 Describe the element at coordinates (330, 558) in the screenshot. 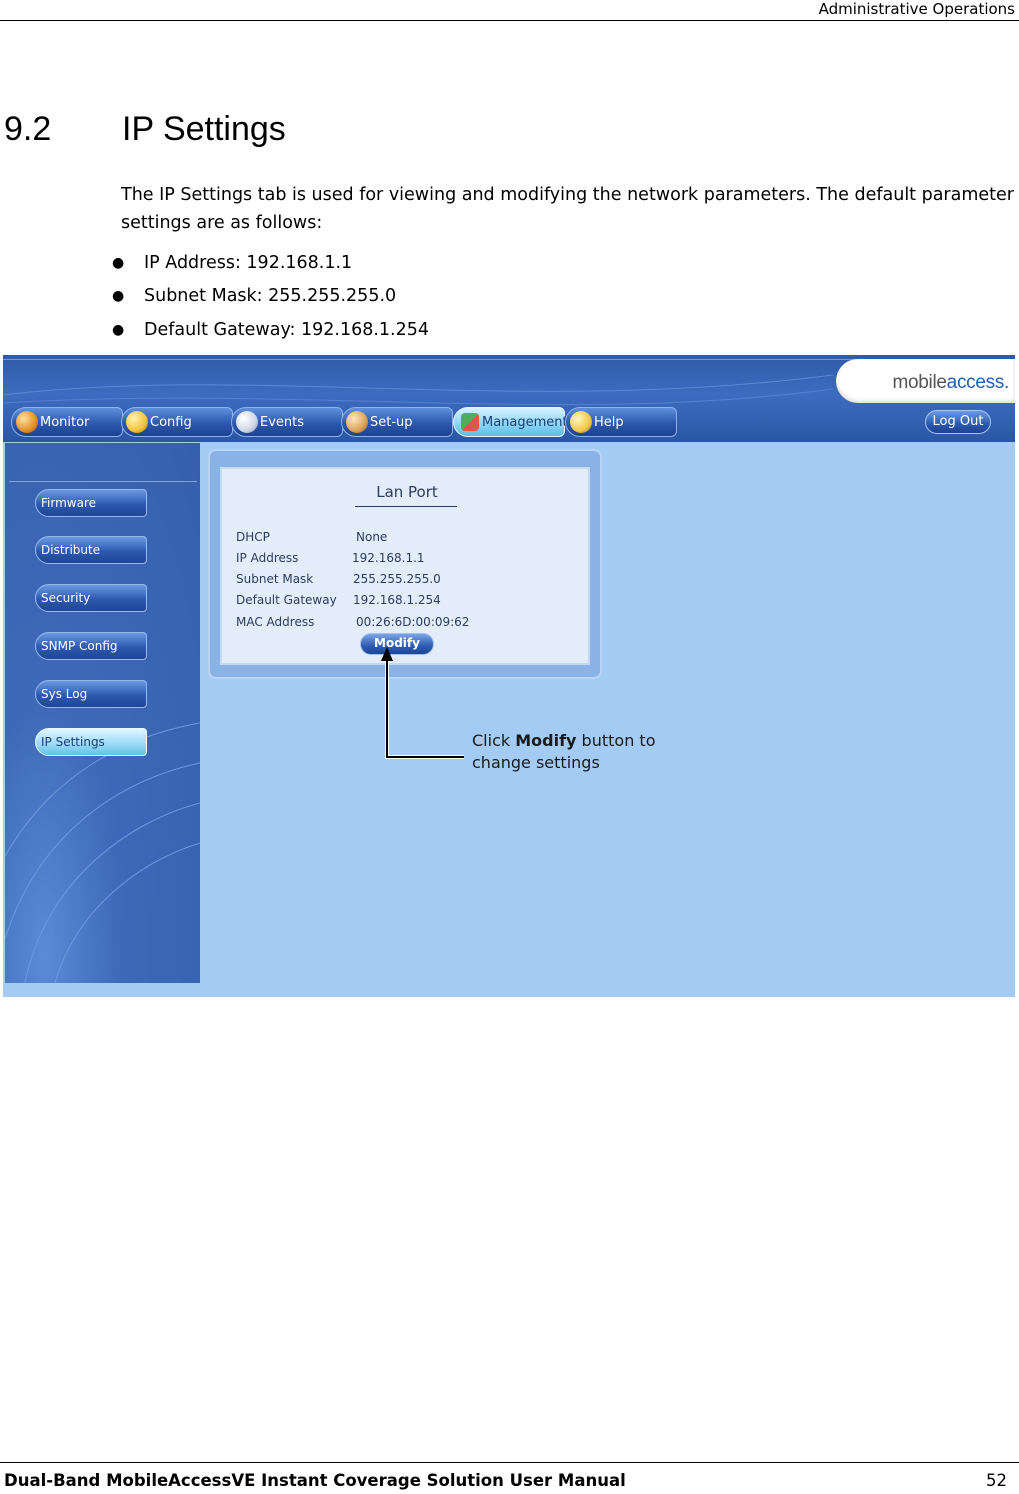

I see `field-row-ip-address: IP Address 192.168.1.1` at that location.